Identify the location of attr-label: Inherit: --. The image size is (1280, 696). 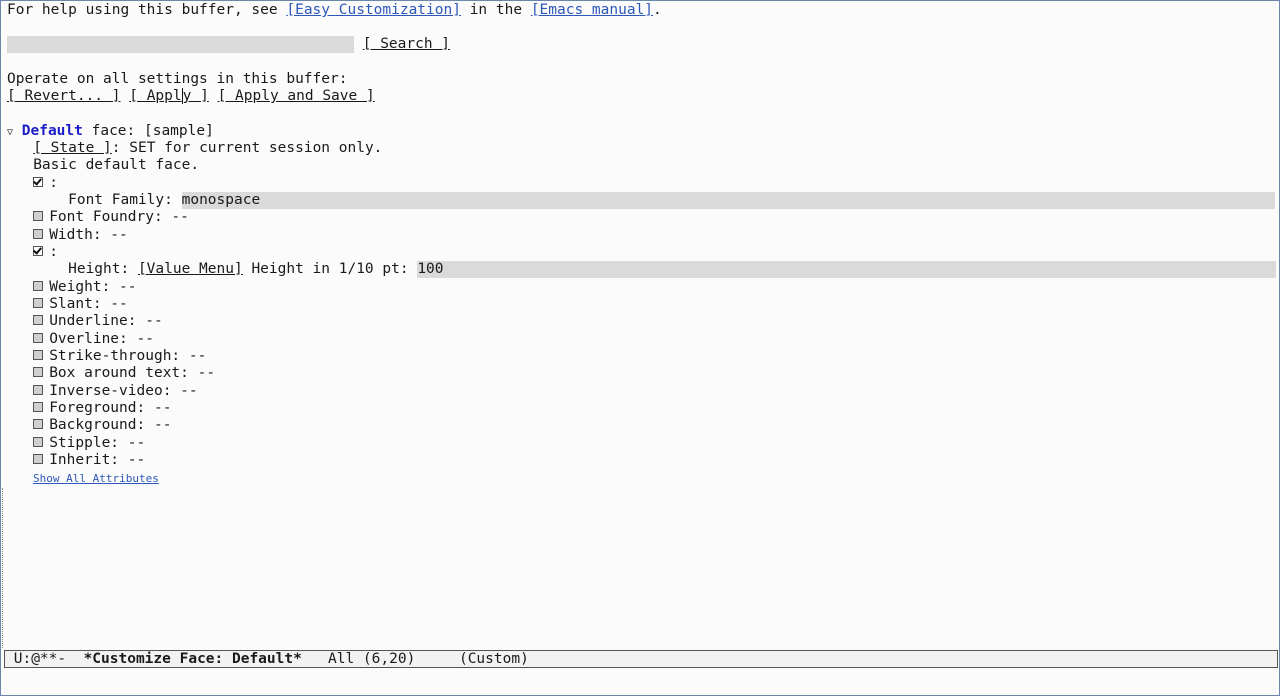
(97, 460).